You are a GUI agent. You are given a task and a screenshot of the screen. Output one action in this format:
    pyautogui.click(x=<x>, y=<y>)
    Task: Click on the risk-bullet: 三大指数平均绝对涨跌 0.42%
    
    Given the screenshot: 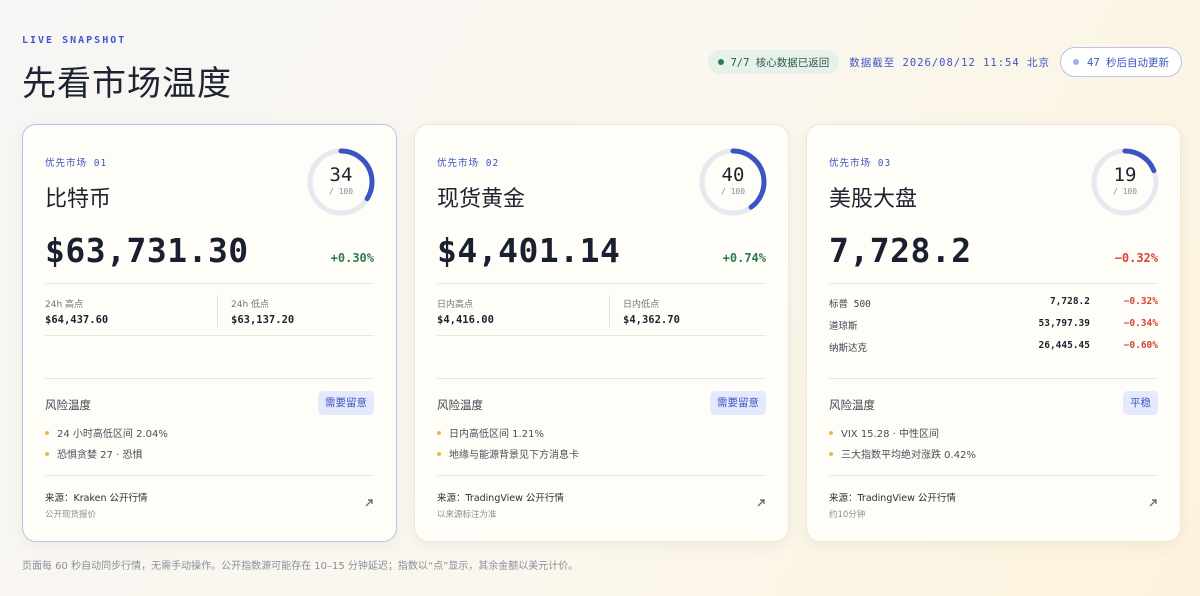 What is the action you would take?
    pyautogui.click(x=902, y=453)
    